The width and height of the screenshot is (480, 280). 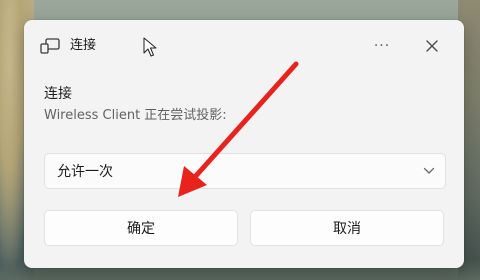 What do you see at coordinates (50, 46) in the screenshot?
I see `cast-icon` at bounding box center [50, 46].